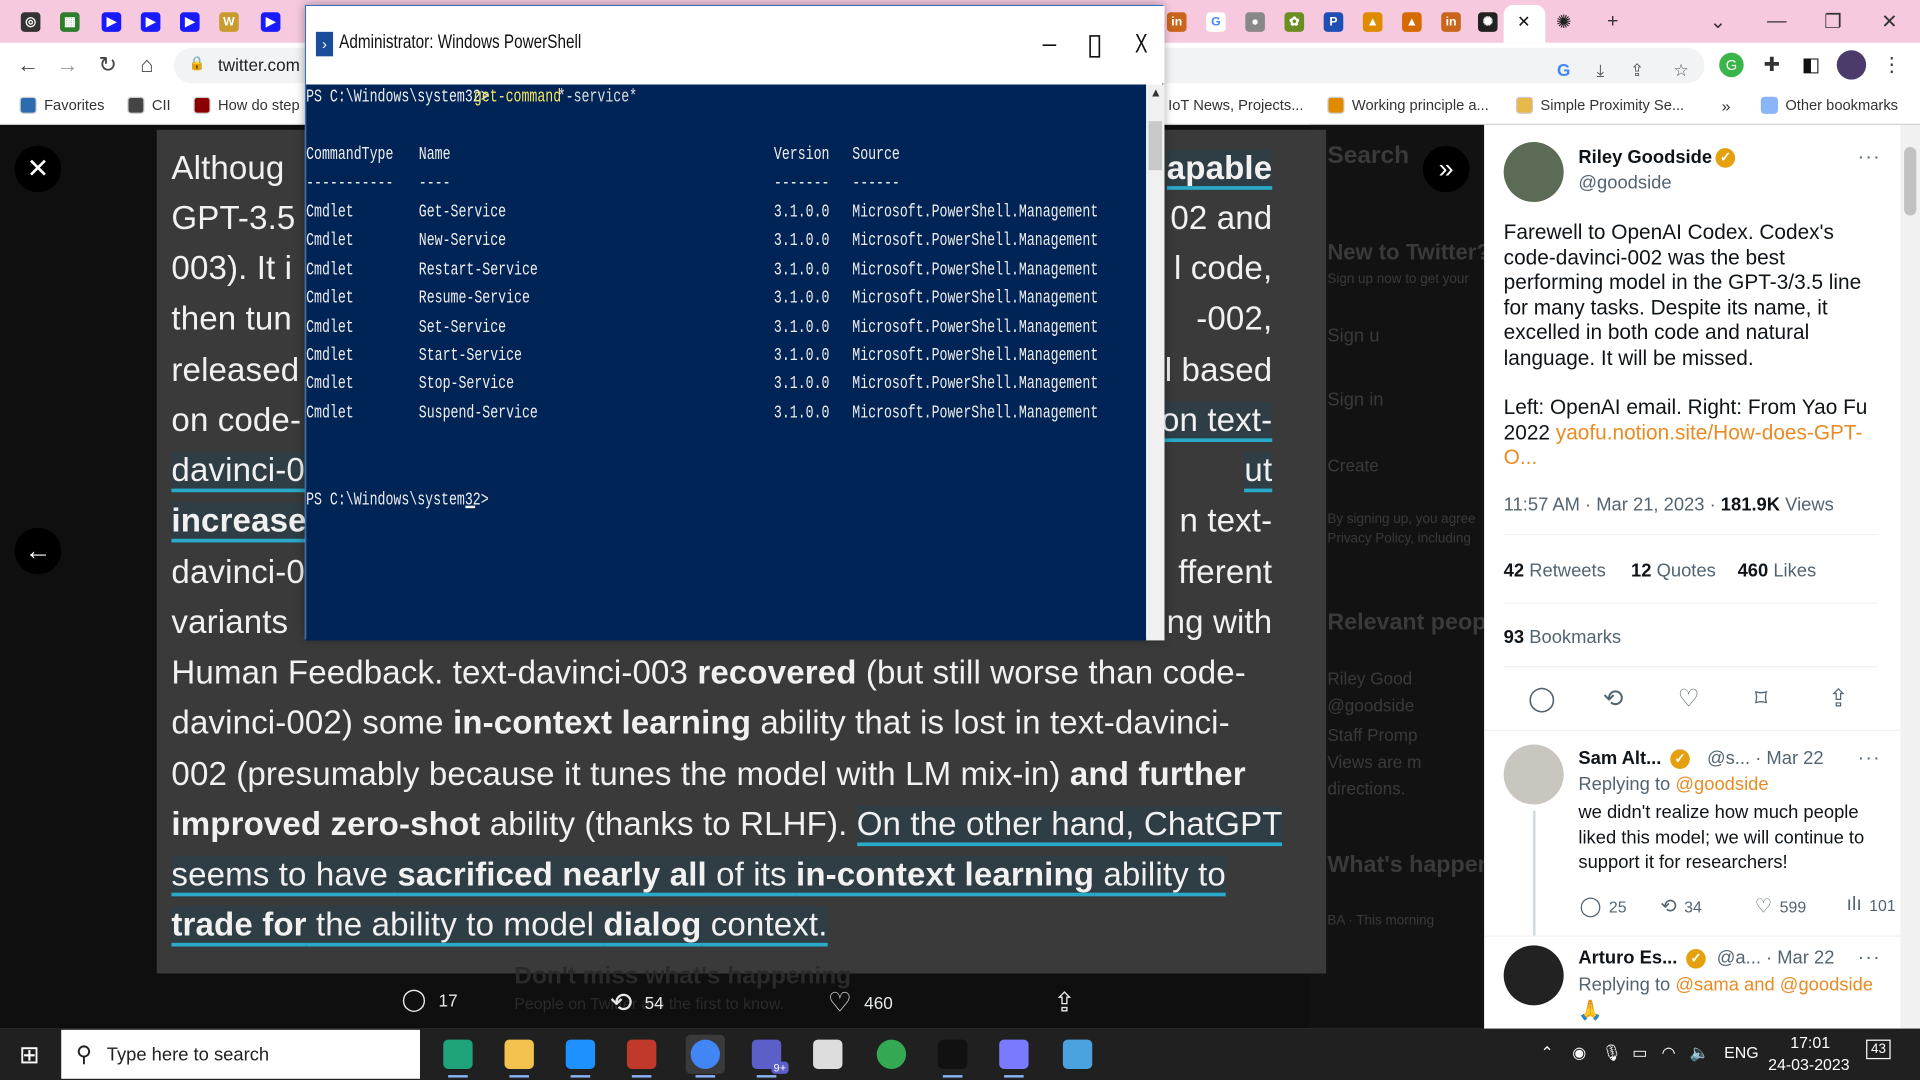  I want to click on browser-tab: G, so click(1216, 22).